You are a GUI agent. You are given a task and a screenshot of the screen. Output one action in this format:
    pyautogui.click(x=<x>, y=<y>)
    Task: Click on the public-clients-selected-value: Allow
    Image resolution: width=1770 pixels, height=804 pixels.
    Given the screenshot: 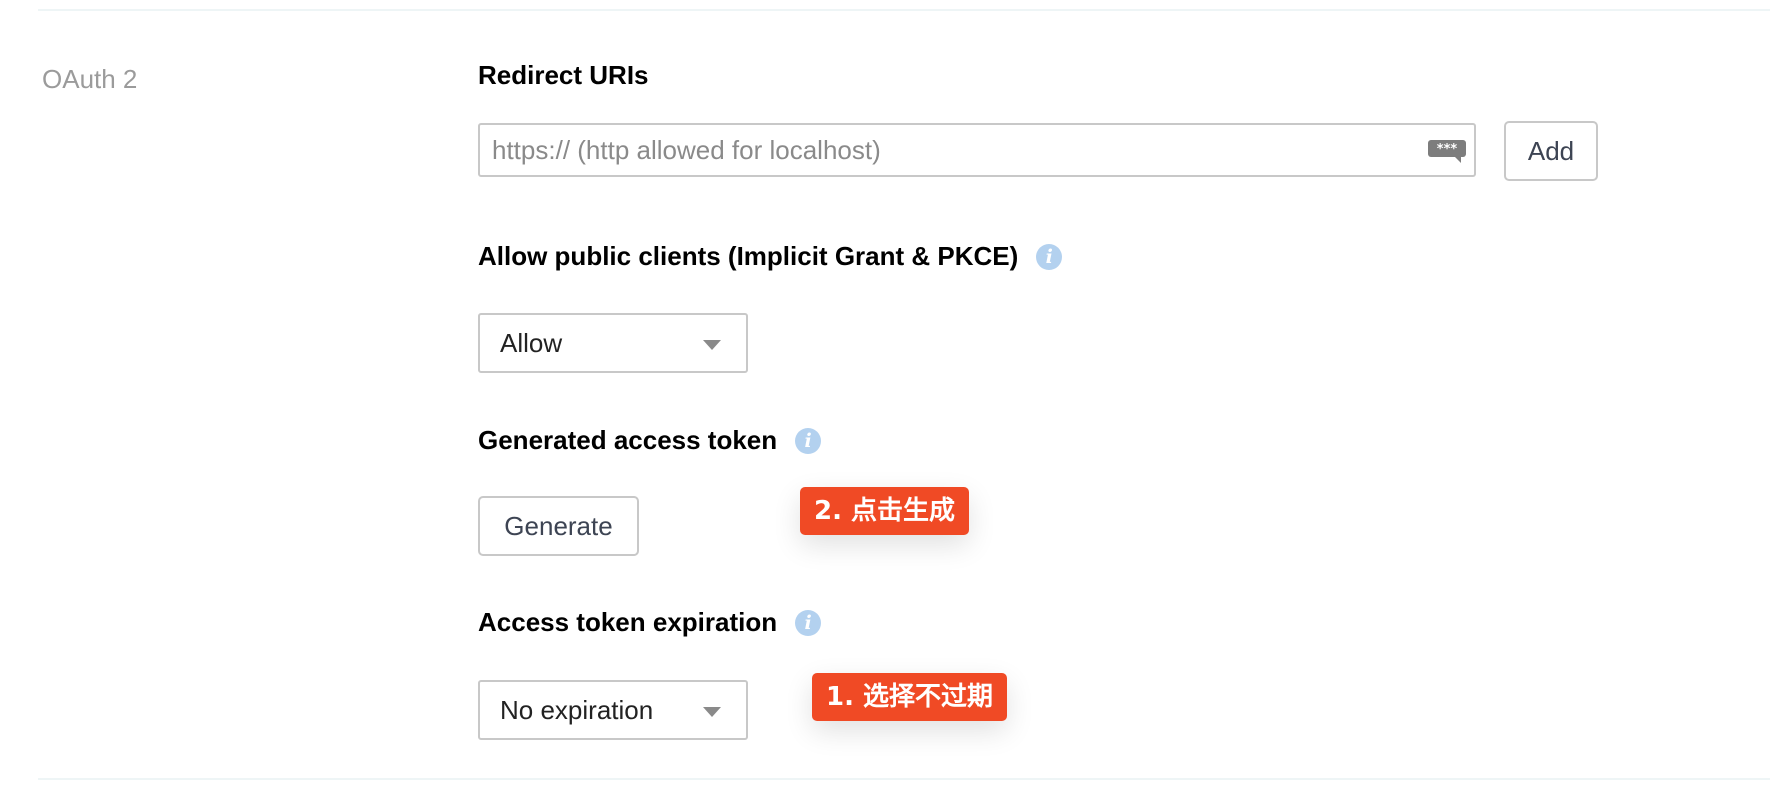 What is the action you would take?
    pyautogui.click(x=531, y=342)
    